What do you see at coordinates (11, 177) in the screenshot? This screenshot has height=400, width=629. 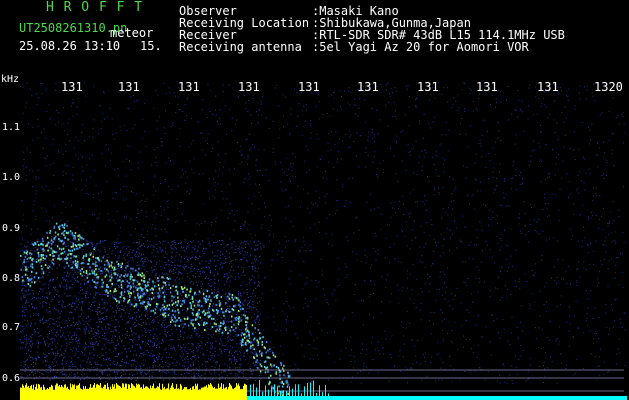 I see `y-tick-label: 1.0` at bounding box center [11, 177].